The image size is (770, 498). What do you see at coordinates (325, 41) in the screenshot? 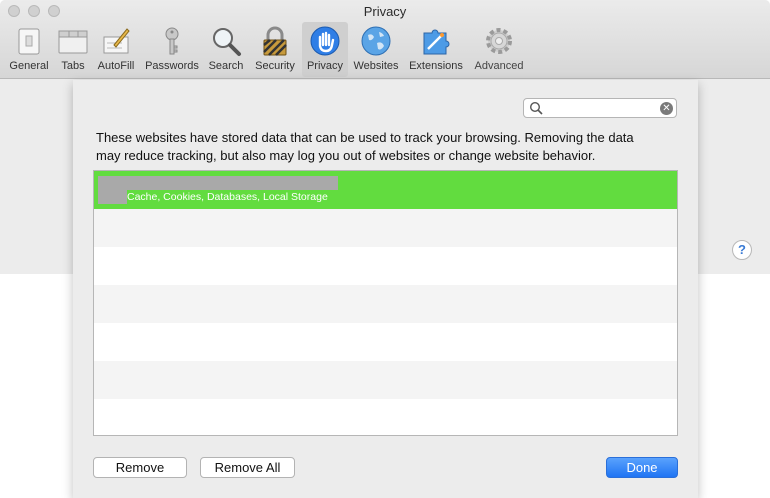
I see `hand-icon` at bounding box center [325, 41].